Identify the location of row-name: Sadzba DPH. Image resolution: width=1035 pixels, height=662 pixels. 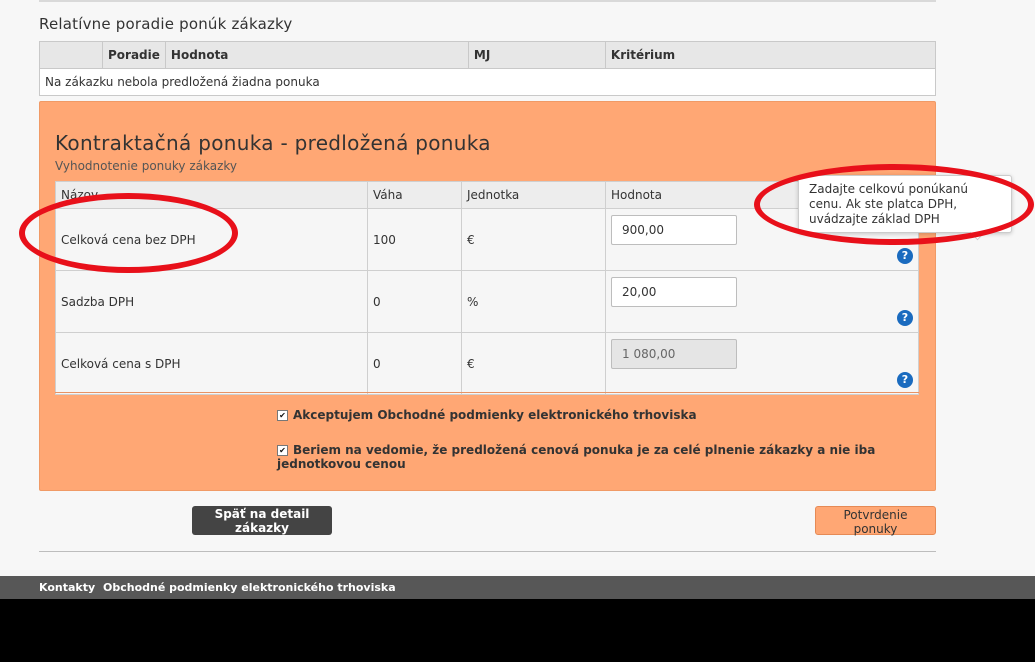
(211, 301).